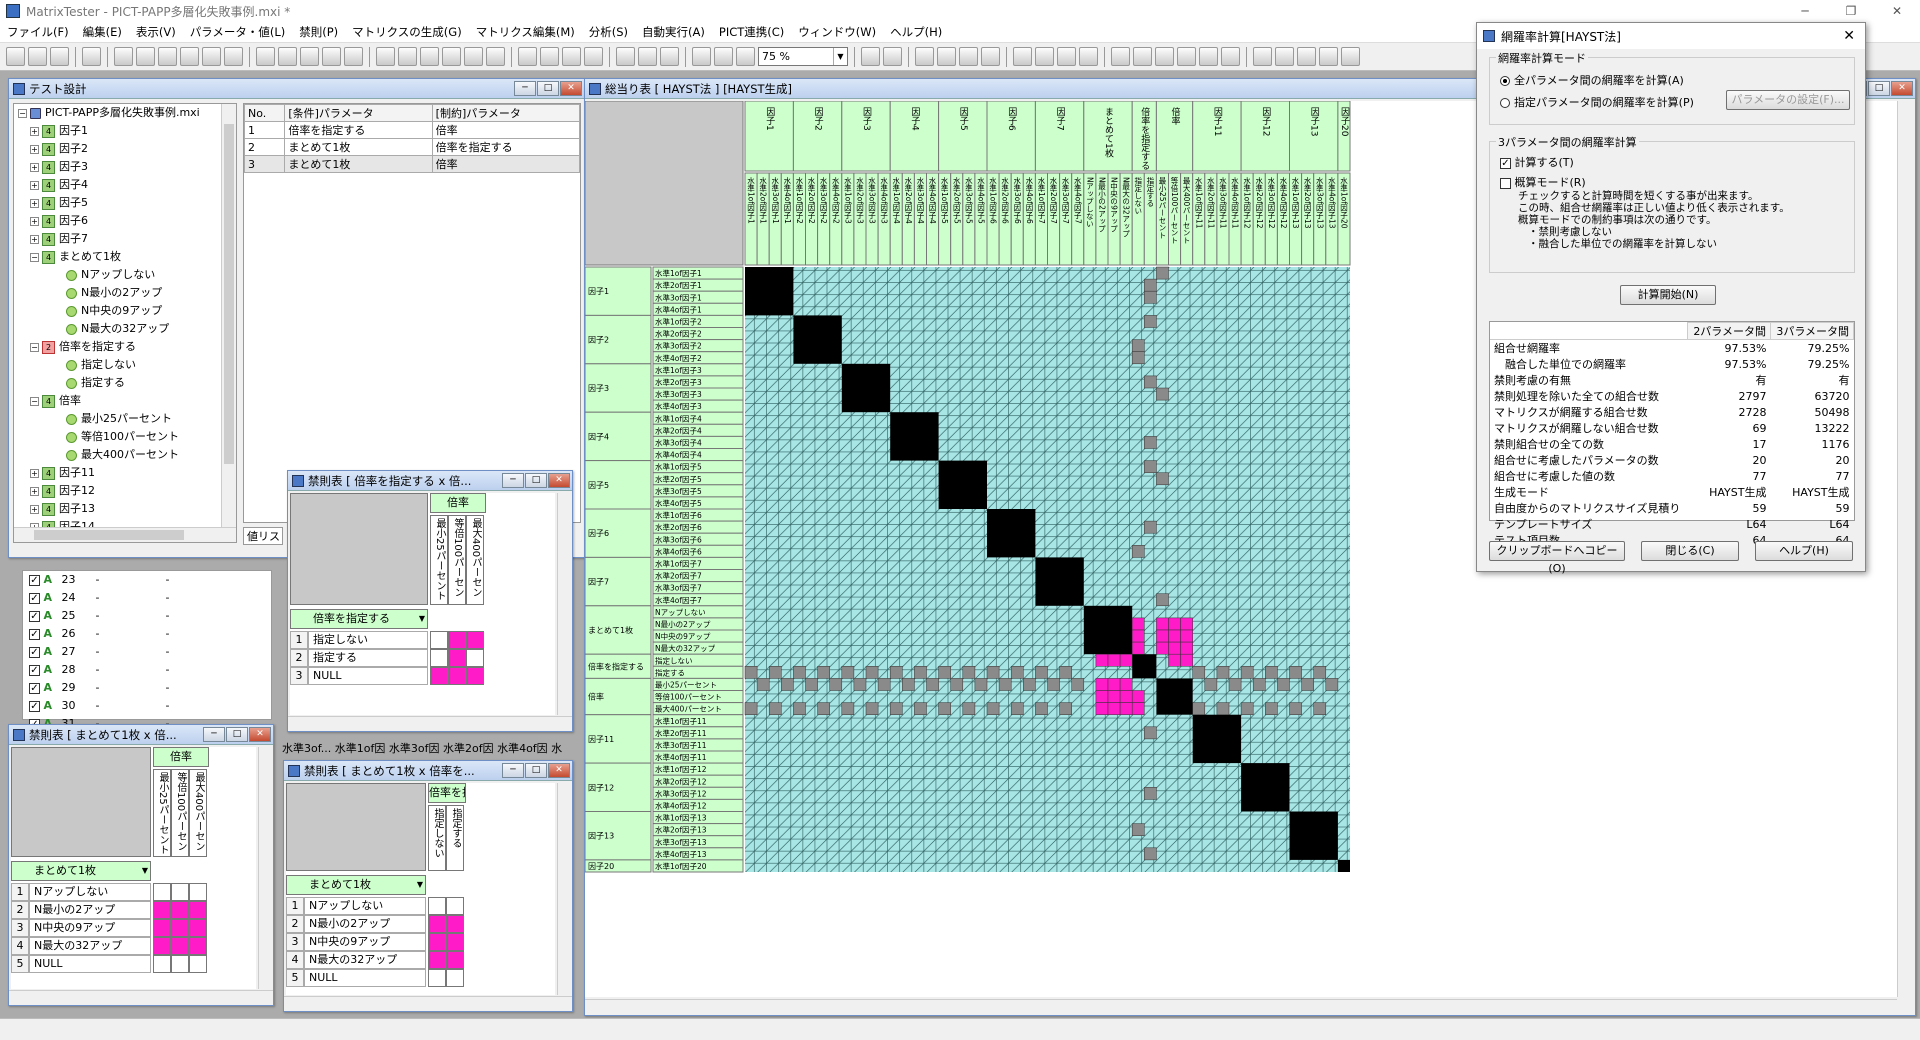 The height and width of the screenshot is (1040, 1920). I want to click on forbid-row-param: 倍率を指定する ▼, so click(359, 619).